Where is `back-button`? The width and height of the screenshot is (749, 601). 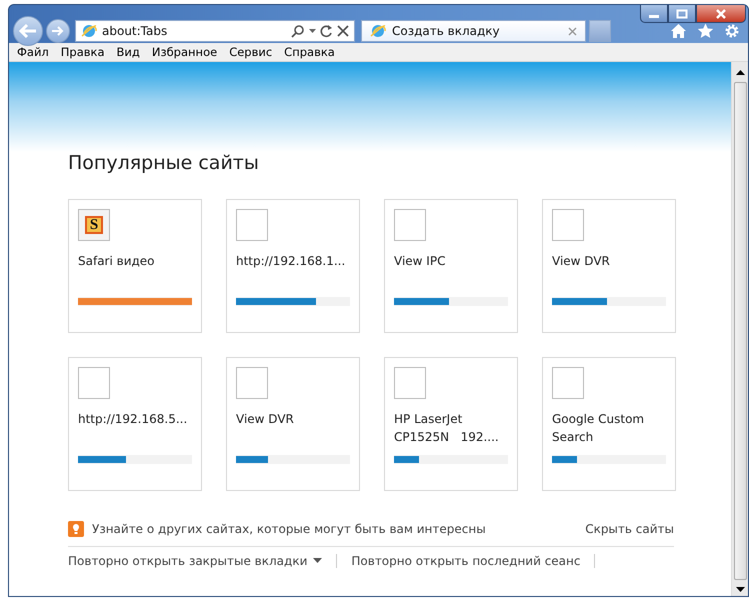
back-button is located at coordinates (28, 31).